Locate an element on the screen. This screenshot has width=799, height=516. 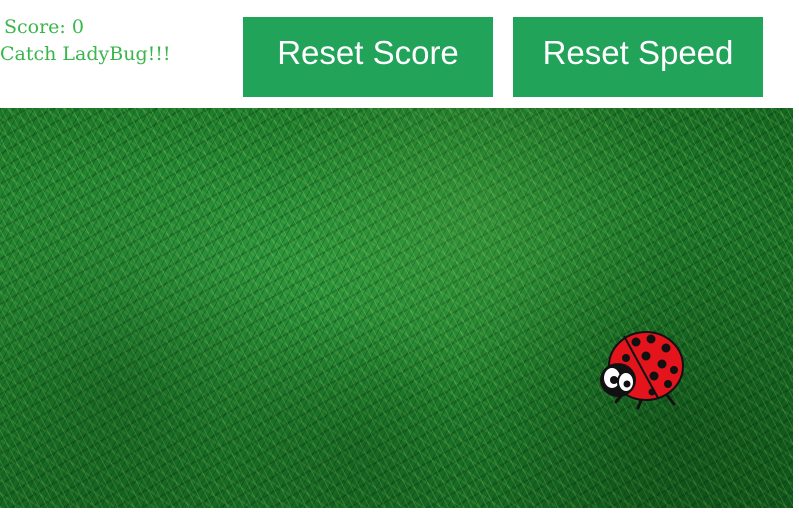
game-title: Catch LadyBug!!! is located at coordinates (85, 54).